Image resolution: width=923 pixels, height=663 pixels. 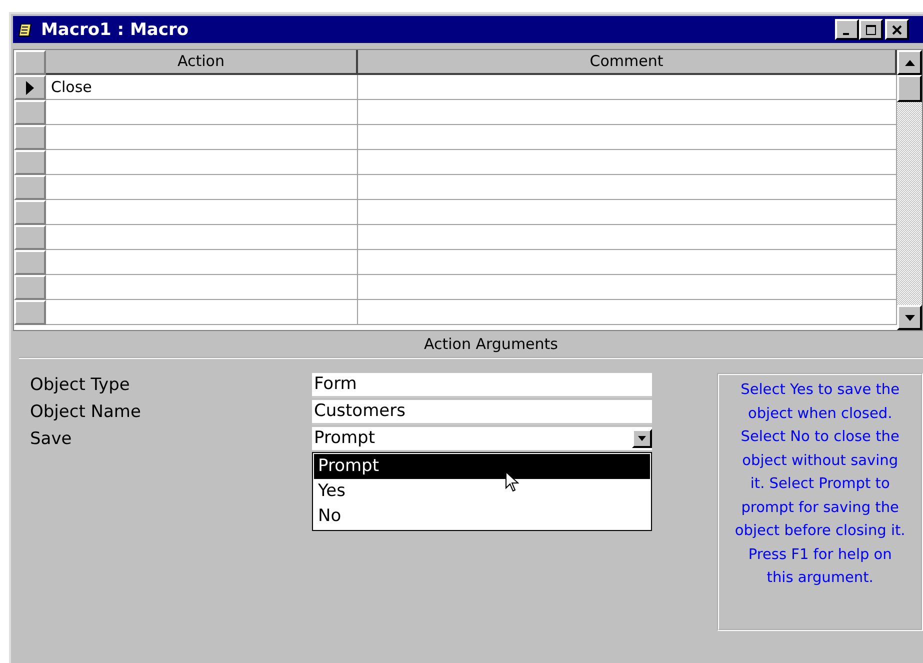 I want to click on close-button, so click(x=897, y=29).